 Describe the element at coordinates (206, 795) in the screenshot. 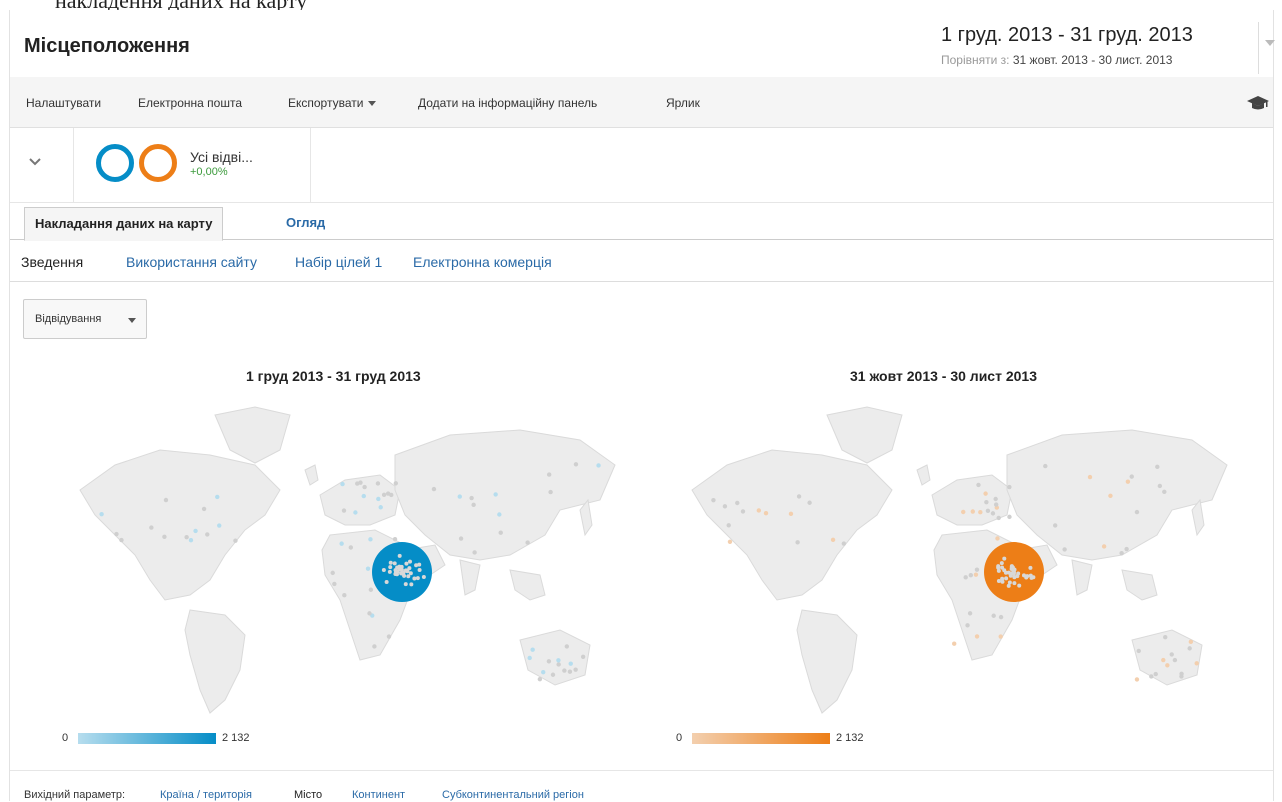

I see `dimension-country: Країна / територія` at that location.